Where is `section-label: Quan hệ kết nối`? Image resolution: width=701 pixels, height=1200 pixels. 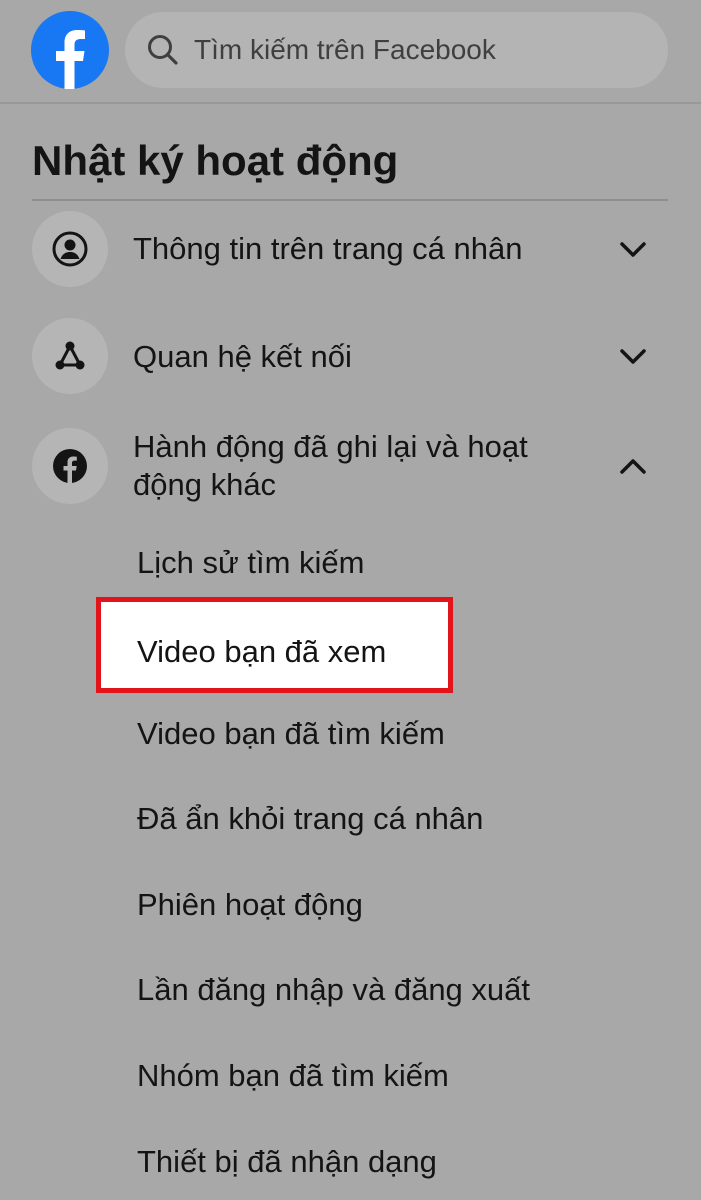
section-label: Quan hệ kết nối is located at coordinates (242, 356).